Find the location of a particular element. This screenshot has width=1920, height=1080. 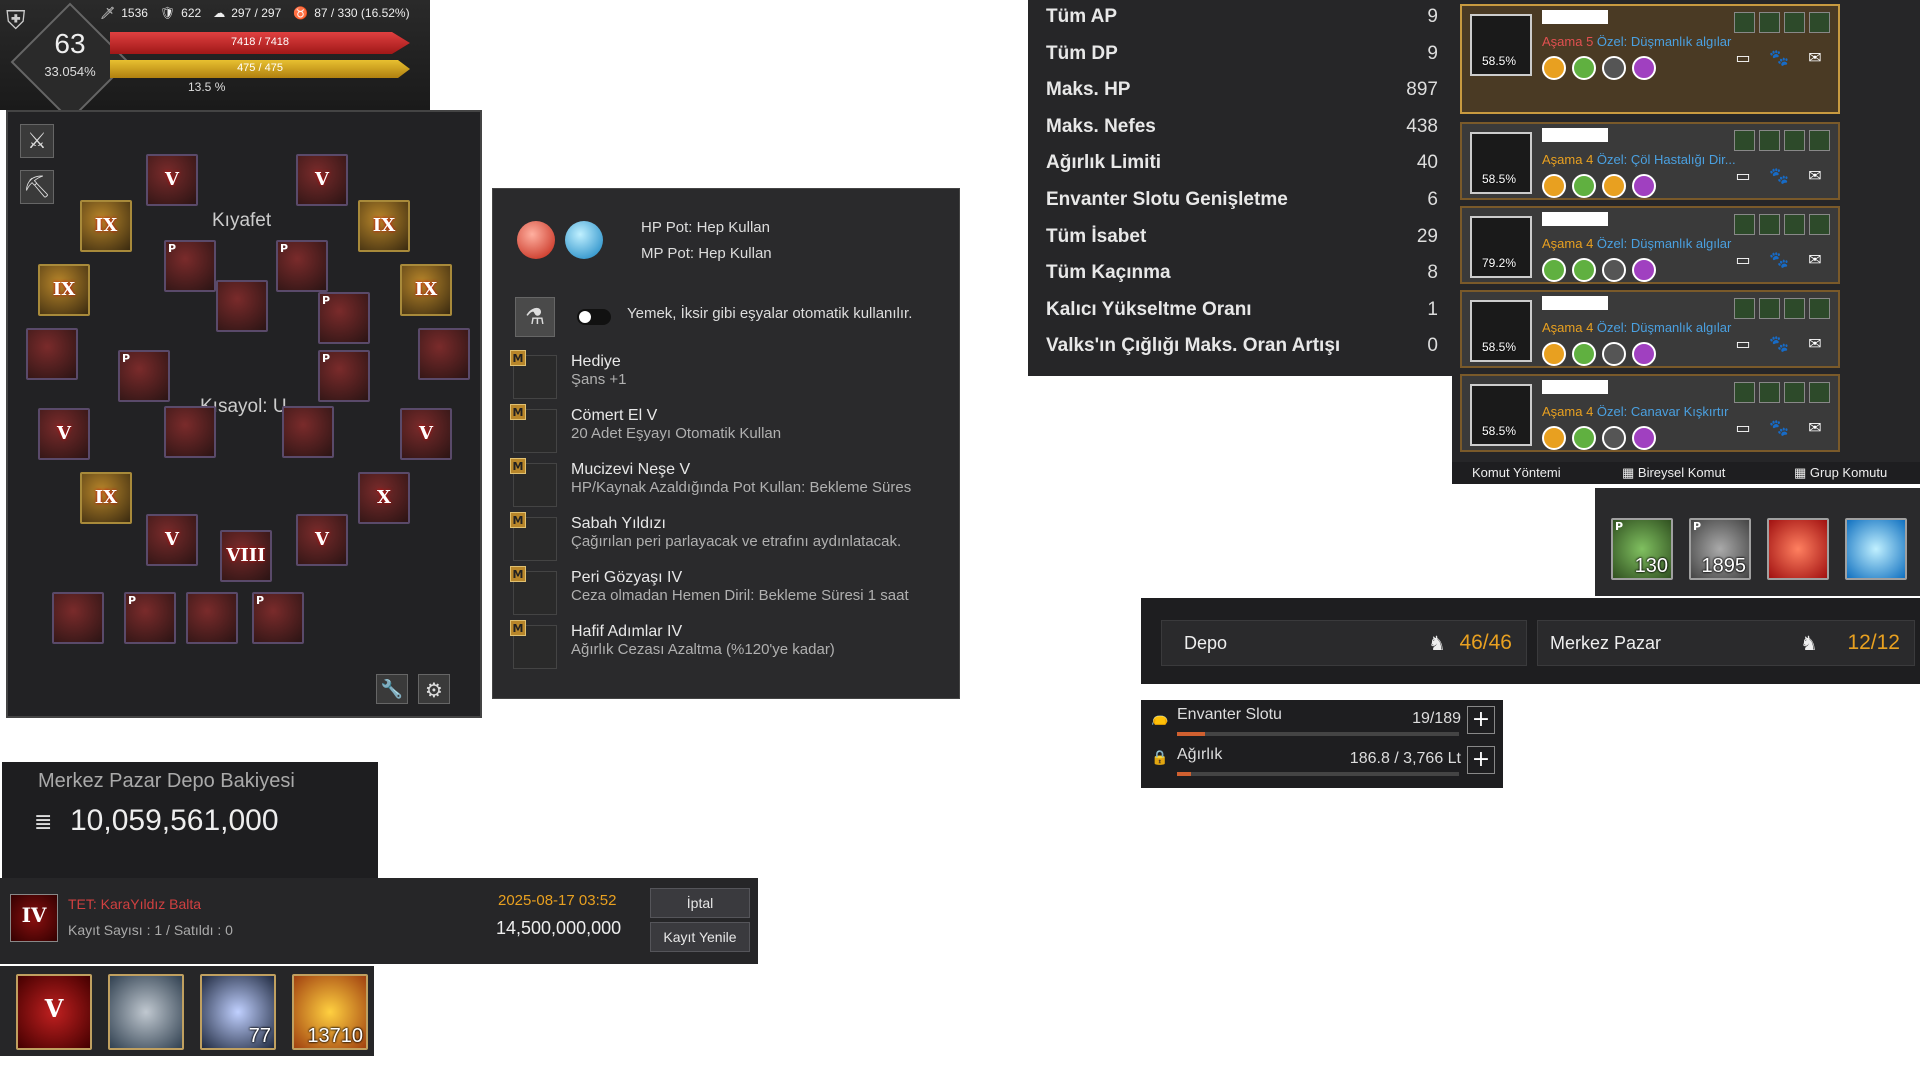

pet-skill-icons is located at coordinates (1782, 392).